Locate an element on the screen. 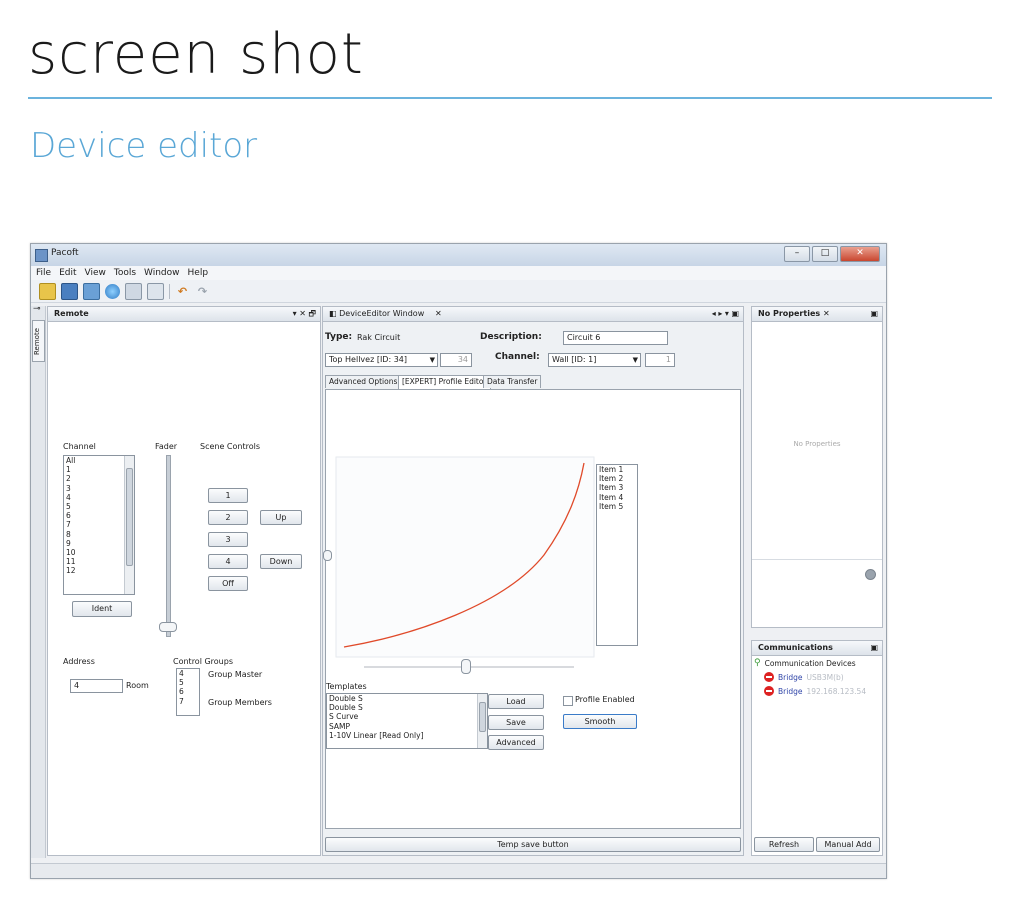 This screenshot has width=1017, height=900. communication-devices-label: Communication Devices is located at coordinates (810, 663).